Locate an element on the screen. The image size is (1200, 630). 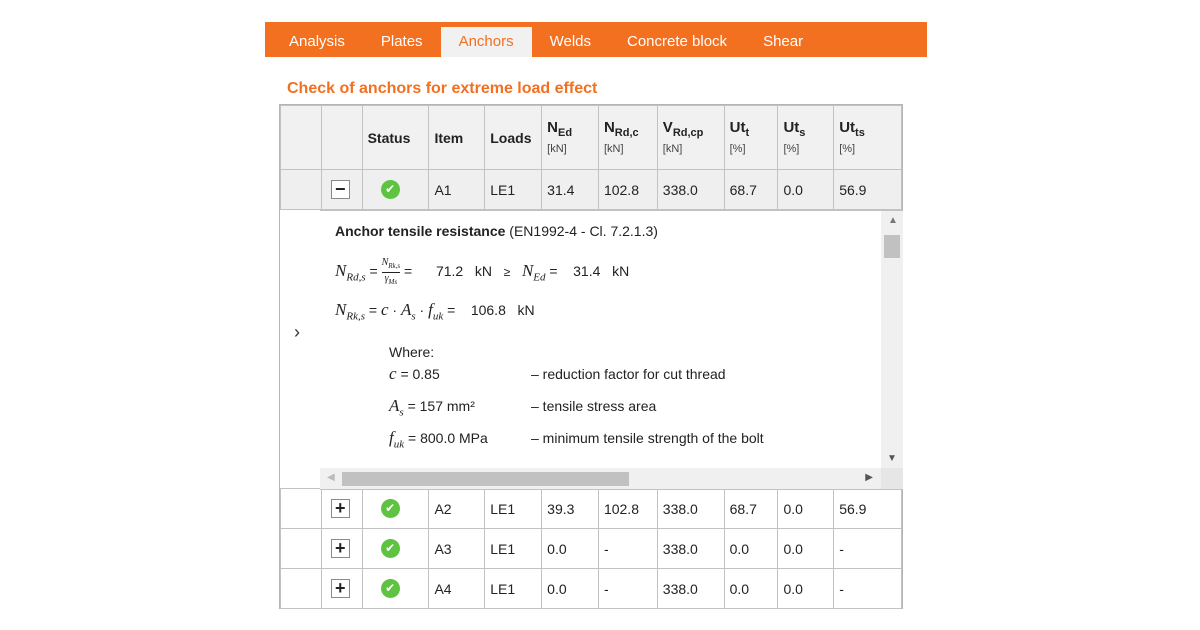
utts-cell: 56.9 is located at coordinates (867, 508).